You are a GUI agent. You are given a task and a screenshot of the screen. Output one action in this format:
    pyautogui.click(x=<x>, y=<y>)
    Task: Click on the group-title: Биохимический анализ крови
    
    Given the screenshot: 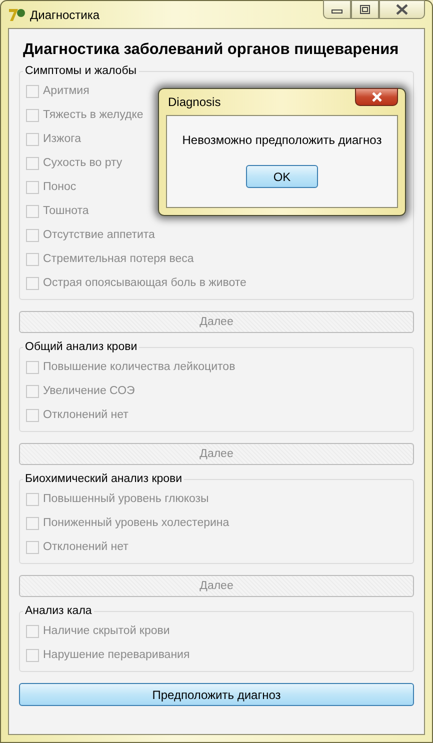 What is the action you would take?
    pyautogui.click(x=104, y=479)
    